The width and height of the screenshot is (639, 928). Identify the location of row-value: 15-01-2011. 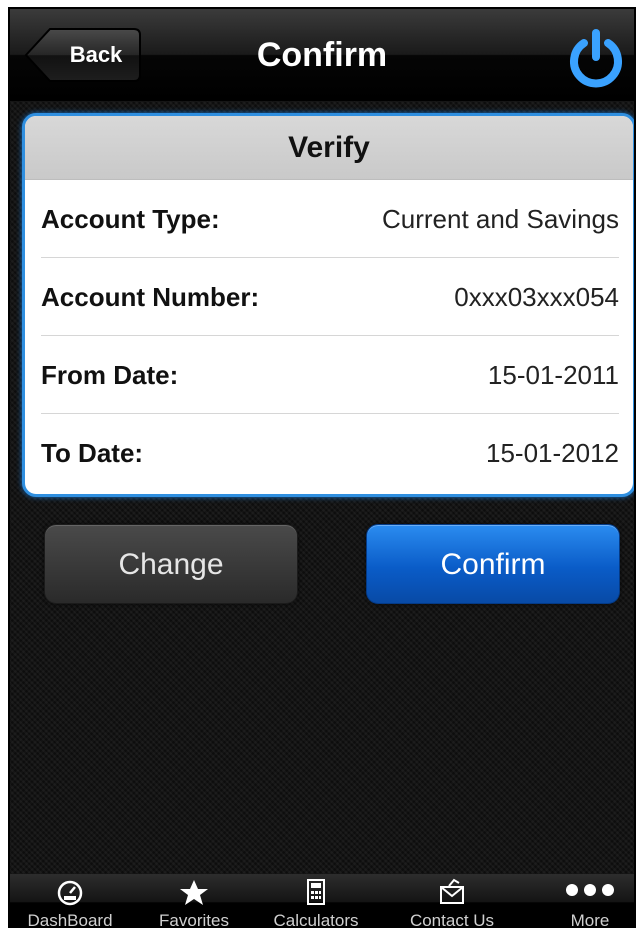
(553, 375).